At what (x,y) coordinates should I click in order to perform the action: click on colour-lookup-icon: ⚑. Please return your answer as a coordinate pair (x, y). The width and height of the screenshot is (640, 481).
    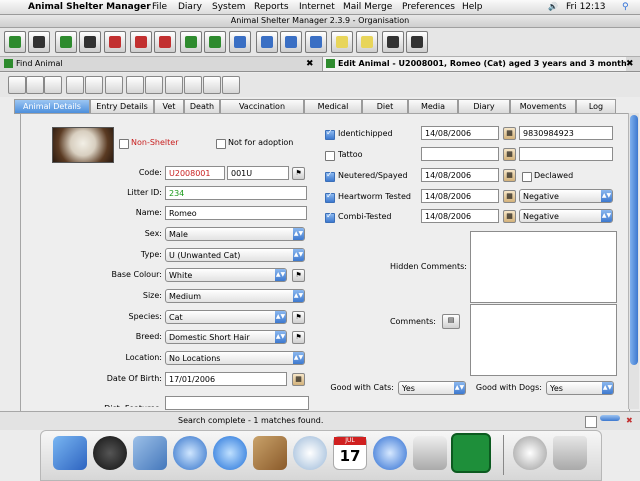
    Looking at the image, I should click on (298, 275).